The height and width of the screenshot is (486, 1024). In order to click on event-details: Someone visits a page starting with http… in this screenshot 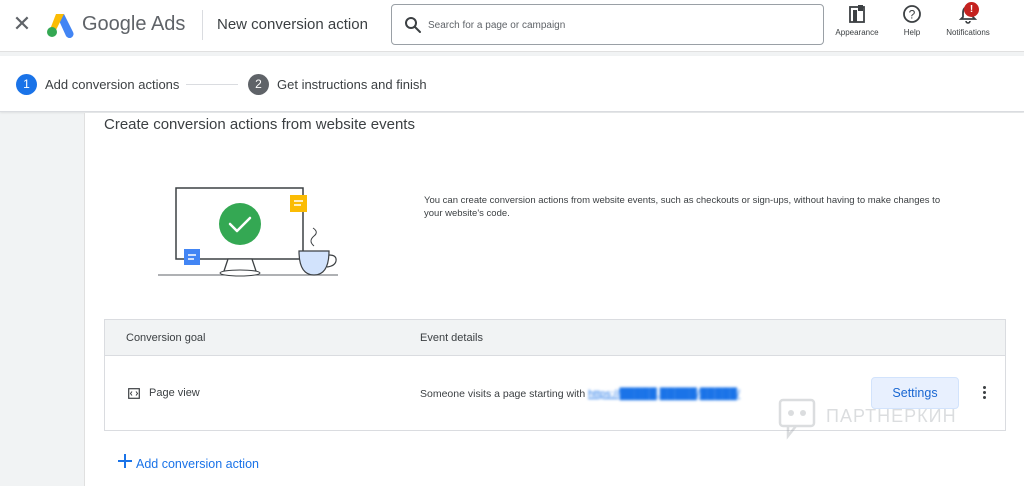, I will do `click(580, 394)`.